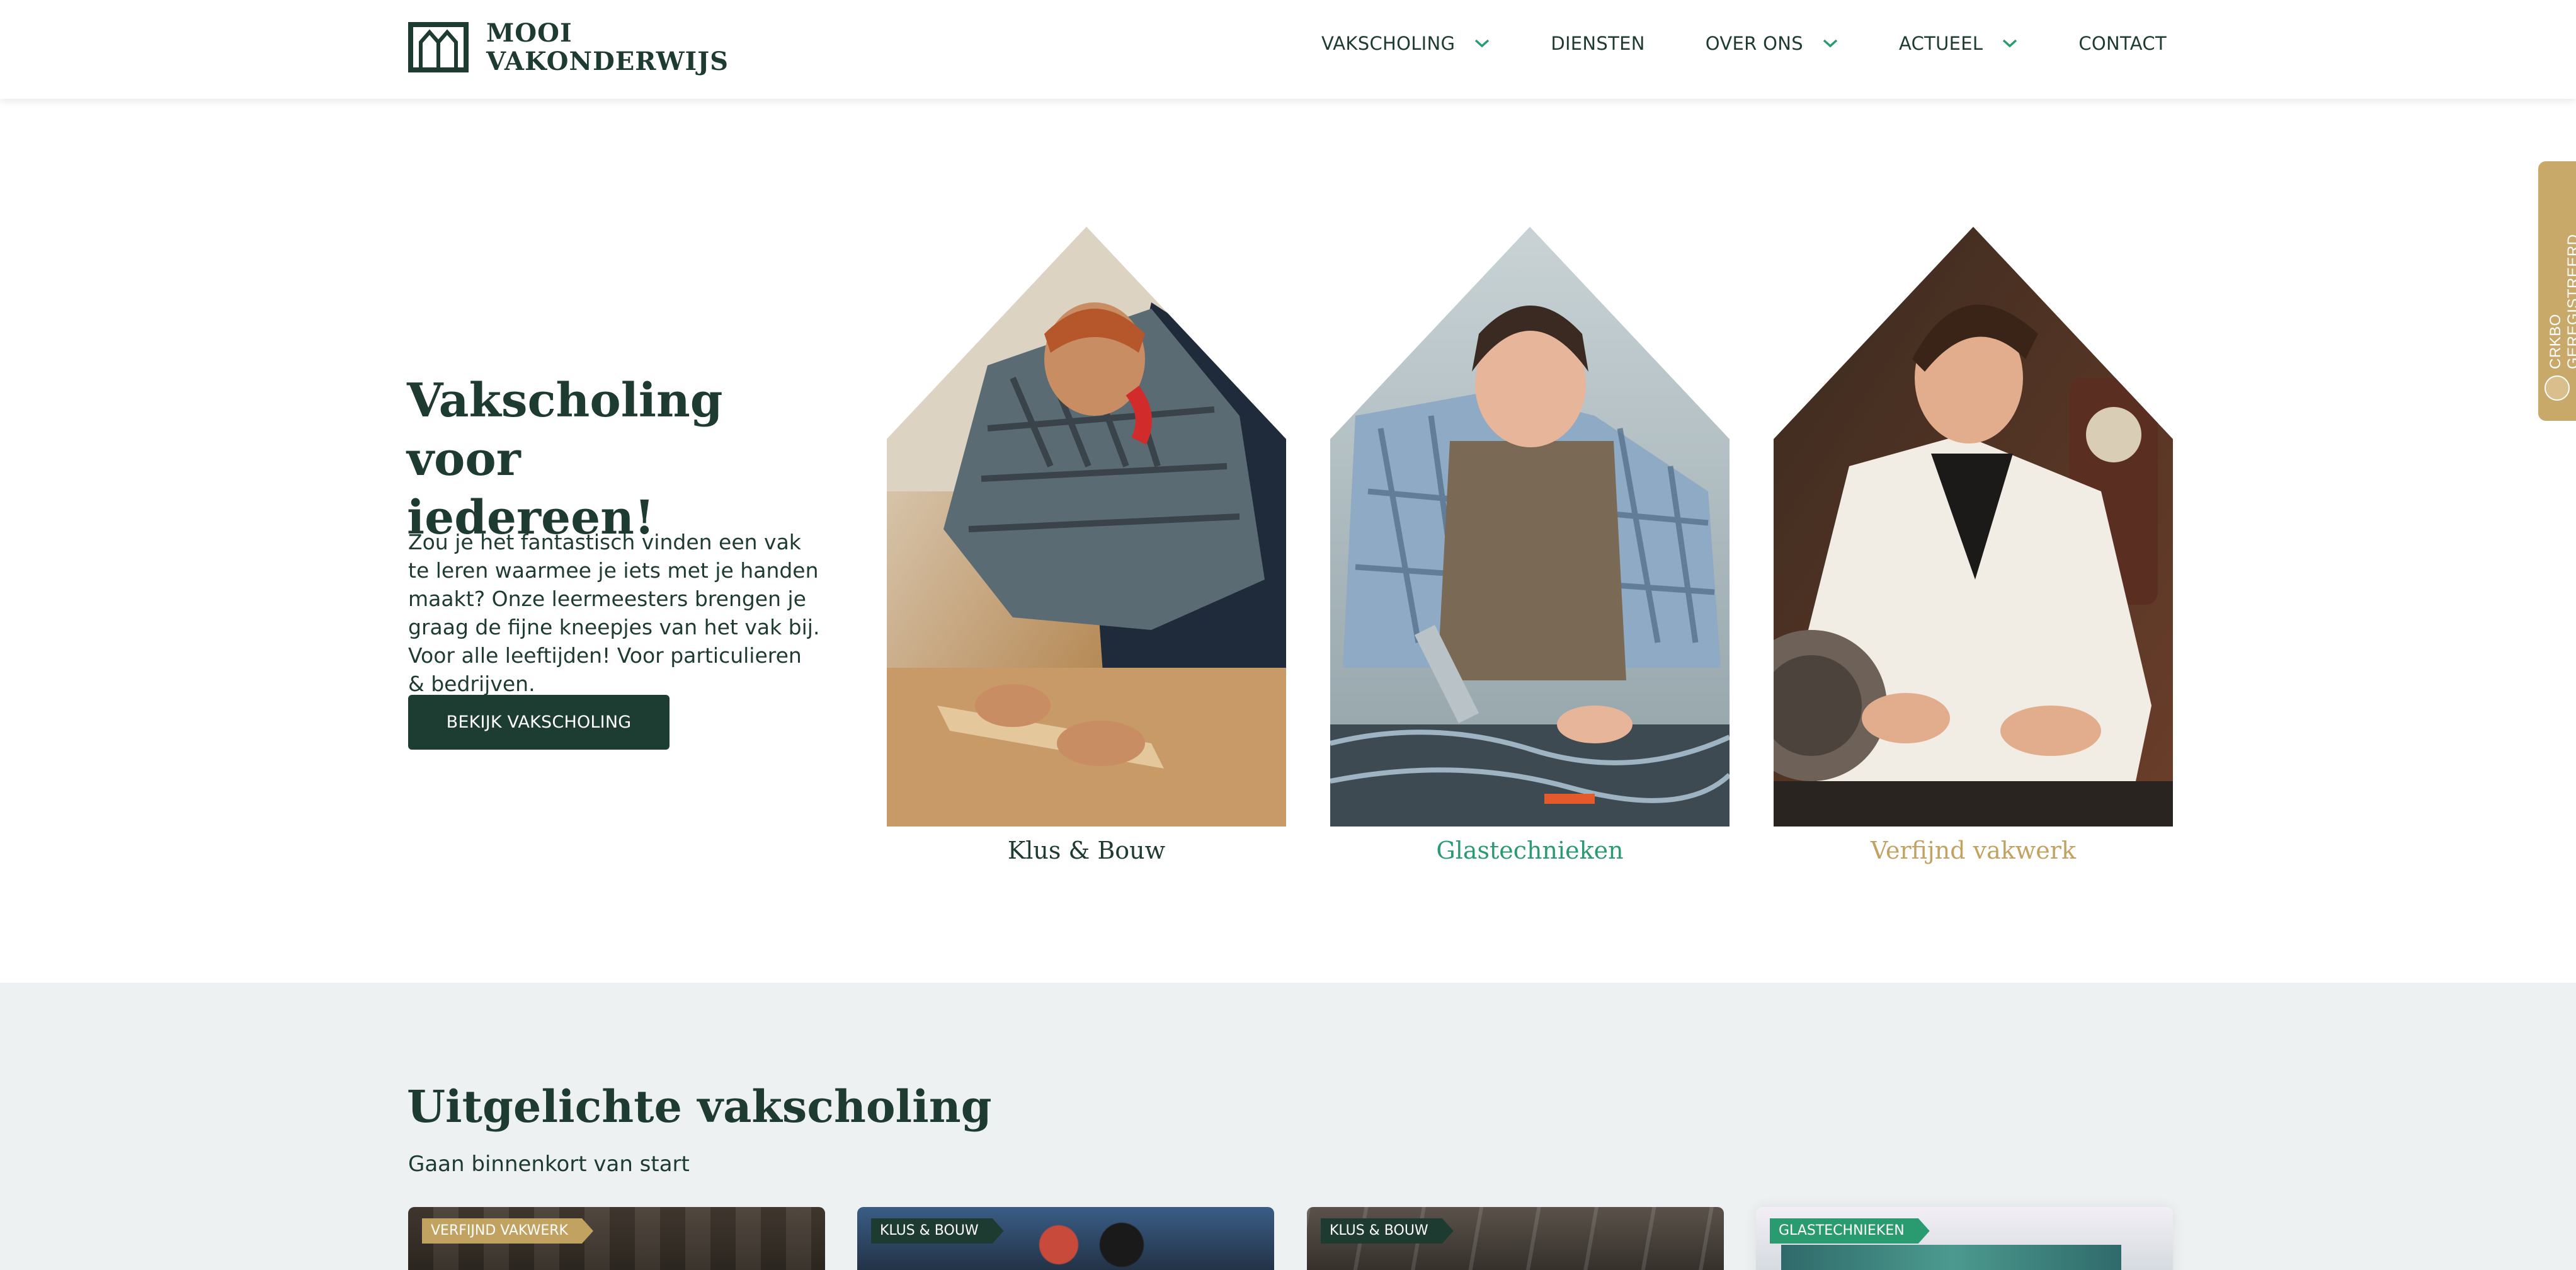  I want to click on nav-item-over-ons: OVER ONS, so click(1772, 43).